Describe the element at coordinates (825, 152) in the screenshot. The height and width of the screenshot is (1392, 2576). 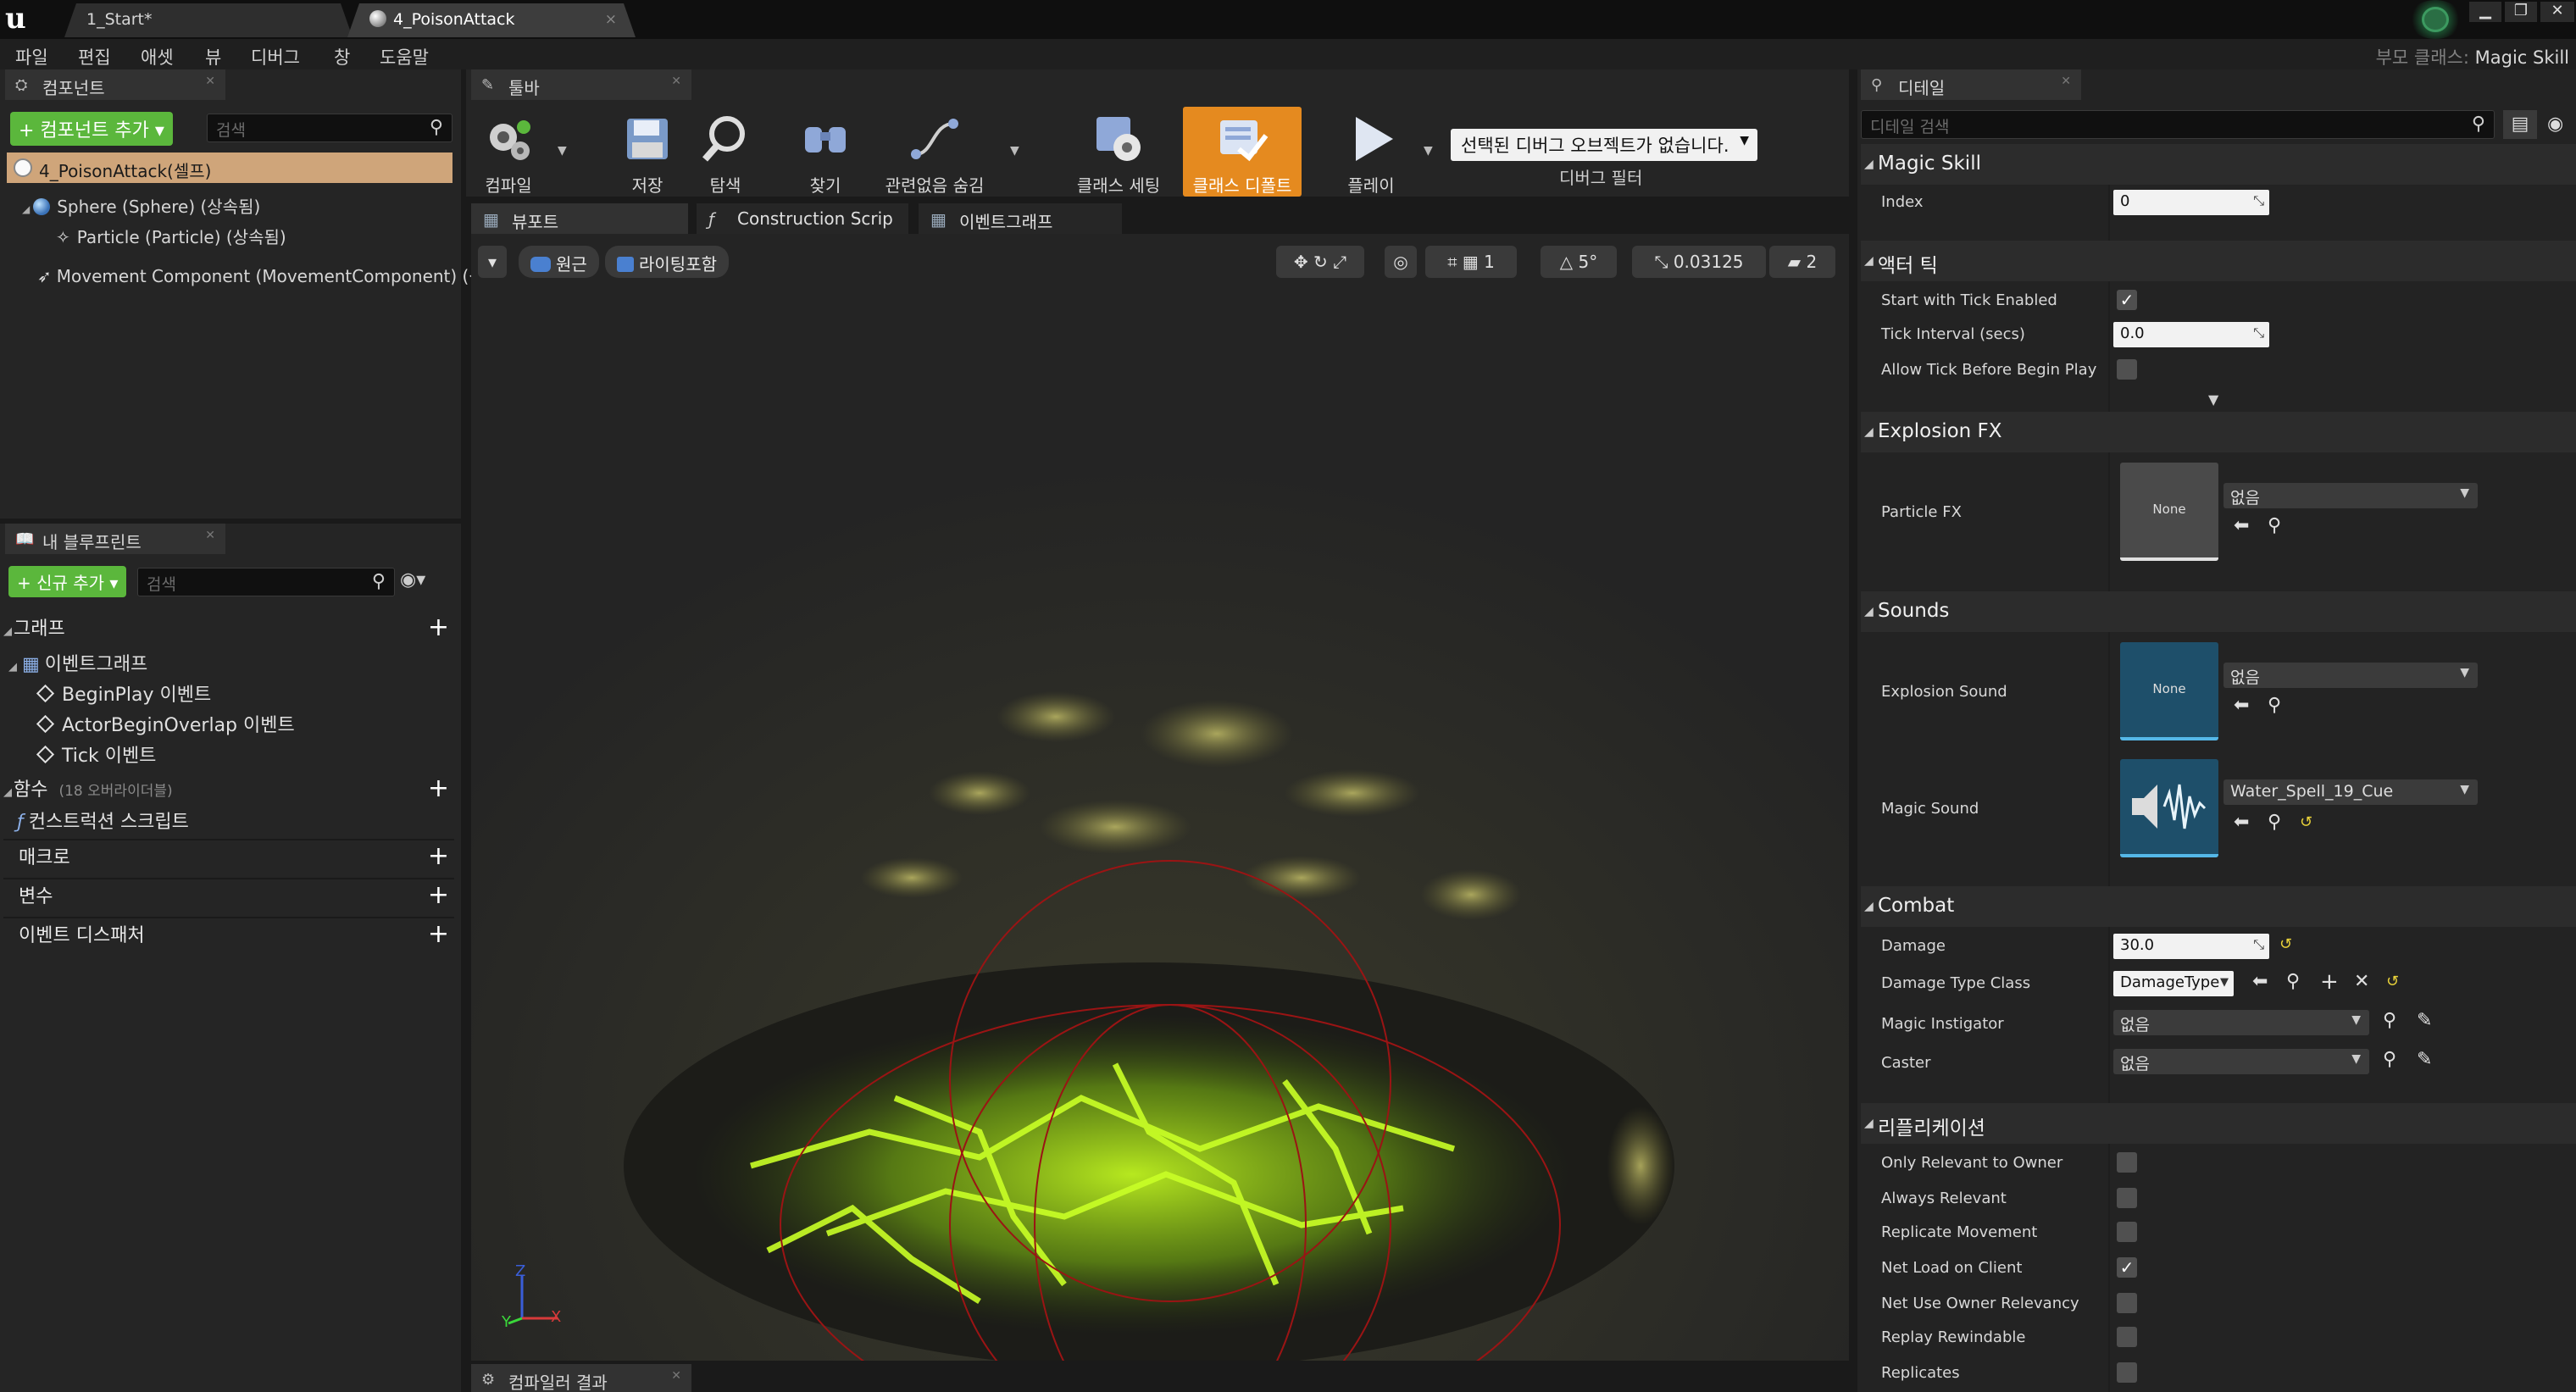
I see `find-button: 찾기` at that location.